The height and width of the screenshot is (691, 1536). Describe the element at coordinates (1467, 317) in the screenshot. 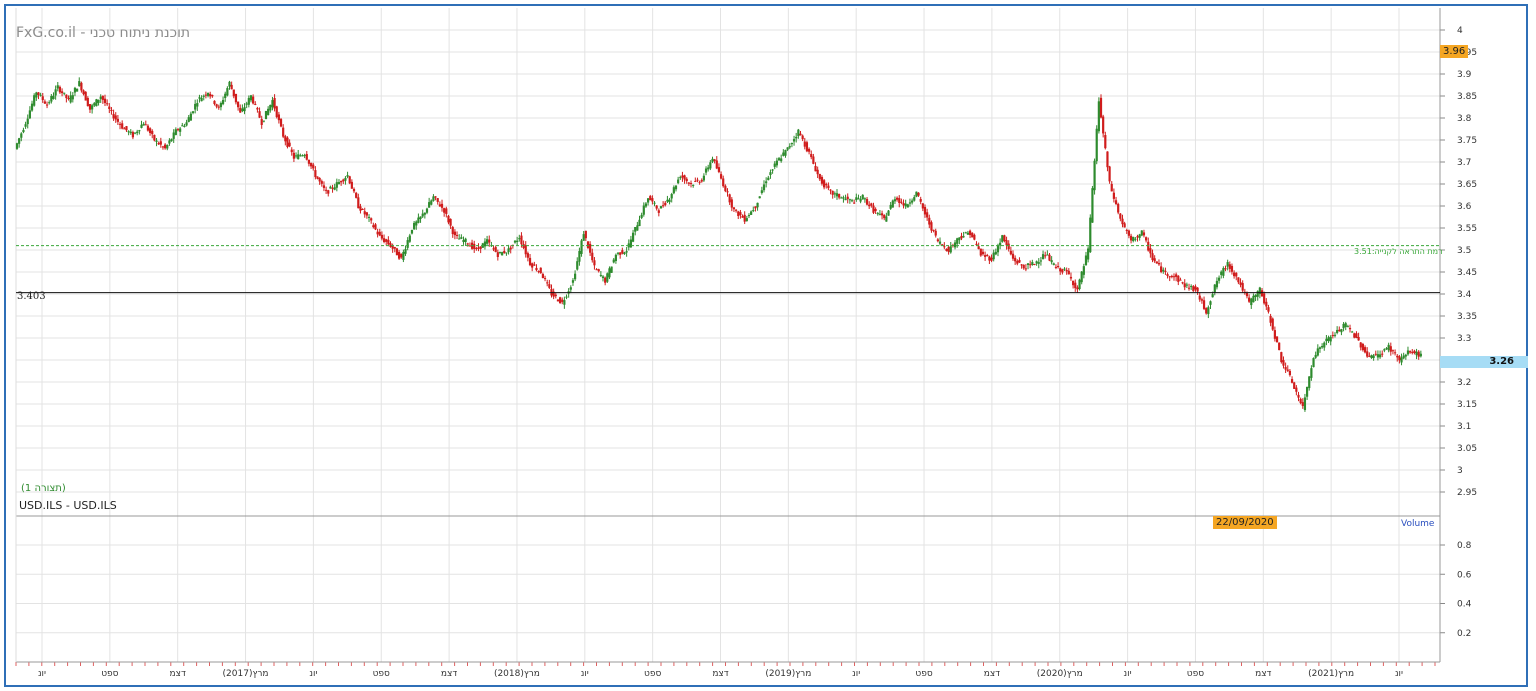

I see `y-tick-label: 3.35` at that location.